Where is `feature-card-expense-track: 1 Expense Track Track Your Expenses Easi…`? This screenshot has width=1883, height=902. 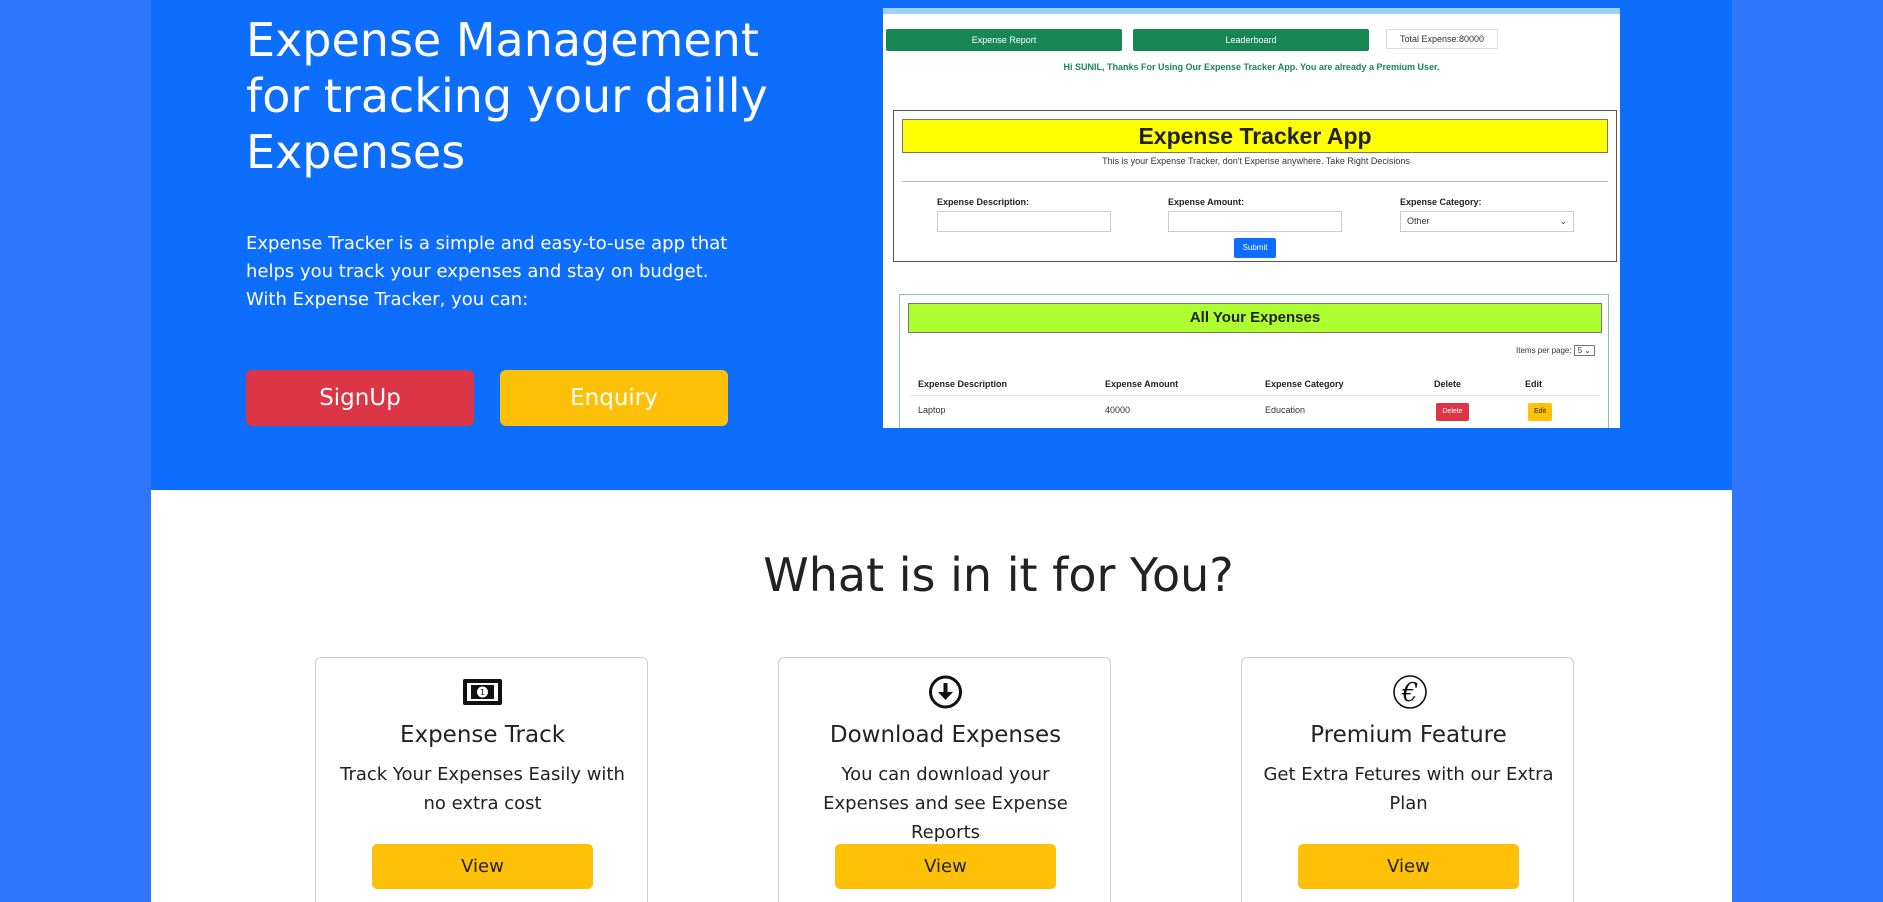 feature-card-expense-track: 1 Expense Track Track Your Expenses Easi… is located at coordinates (481, 779).